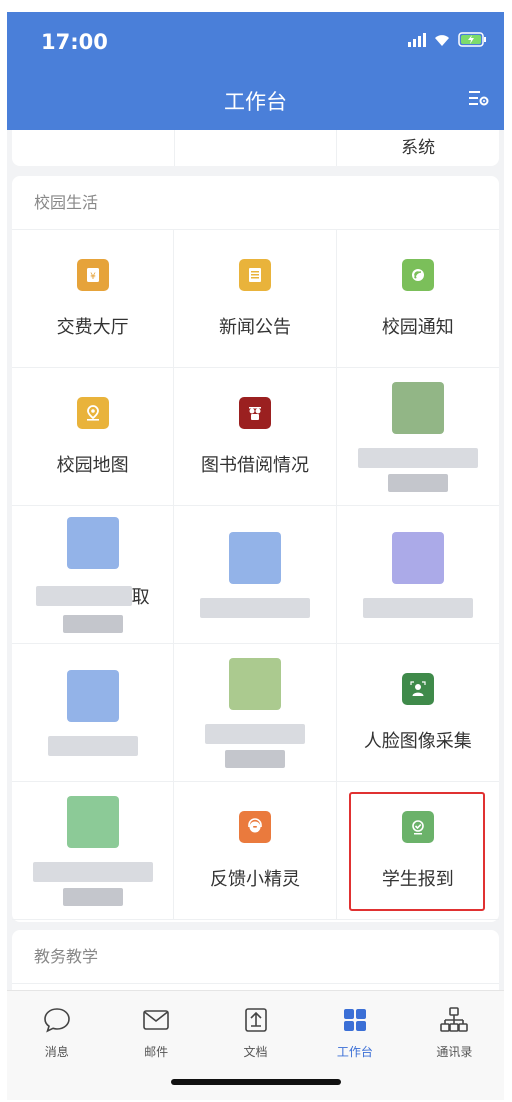 The height and width of the screenshot is (1102, 512). Describe the element at coordinates (93, 437) in the screenshot. I see `app-campus-map: 校园地图` at that location.